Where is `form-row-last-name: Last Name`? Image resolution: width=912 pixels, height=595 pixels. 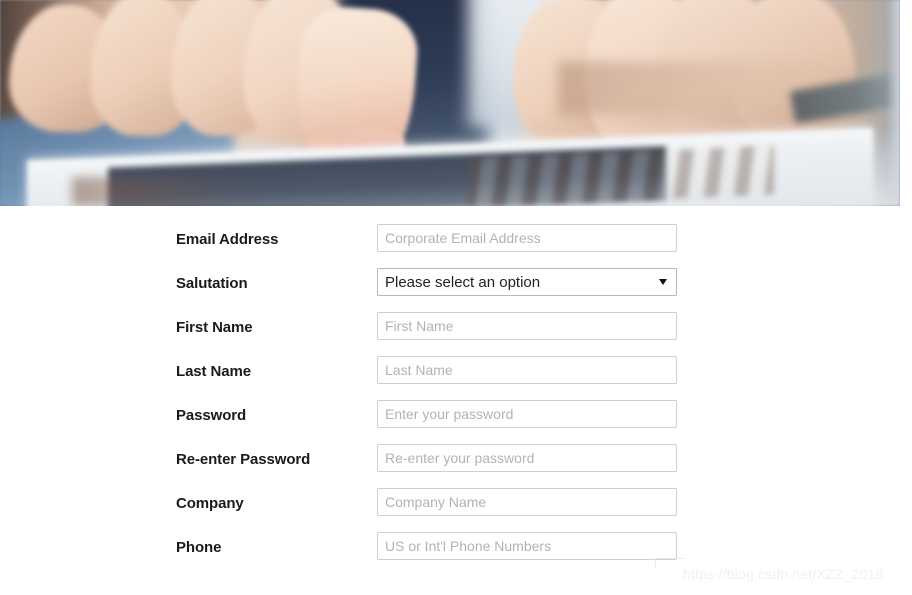 form-row-last-name: Last Name is located at coordinates (456, 376).